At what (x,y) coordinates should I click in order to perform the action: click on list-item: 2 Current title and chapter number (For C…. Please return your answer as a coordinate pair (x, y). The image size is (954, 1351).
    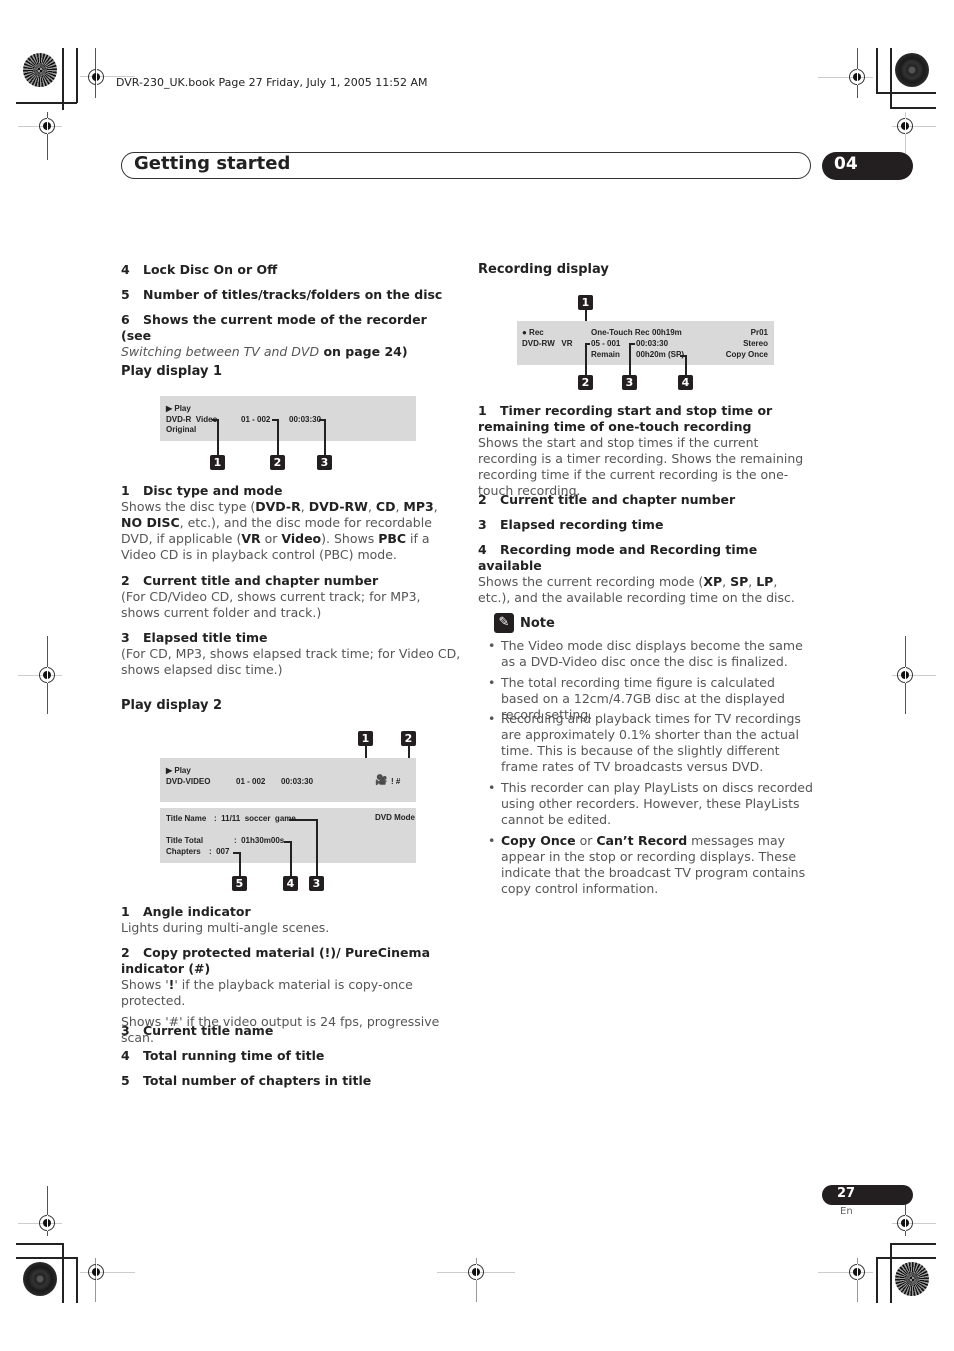
    Looking at the image, I should click on (291, 597).